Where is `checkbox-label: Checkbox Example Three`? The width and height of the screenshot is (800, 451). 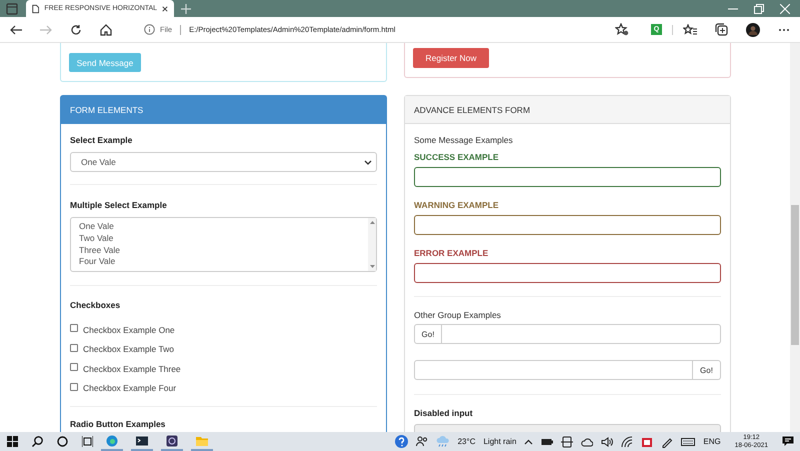
checkbox-label: Checkbox Example Three is located at coordinates (132, 369).